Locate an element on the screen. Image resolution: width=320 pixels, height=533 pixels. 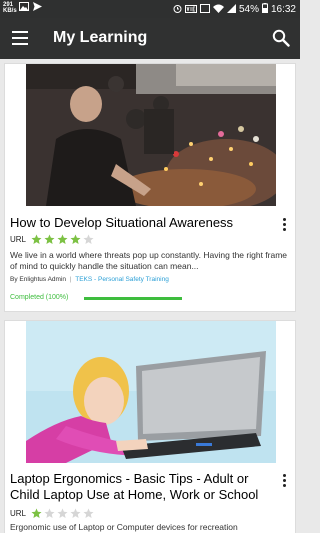
network-speed: 291 KB/s is located at coordinates (10, 8).